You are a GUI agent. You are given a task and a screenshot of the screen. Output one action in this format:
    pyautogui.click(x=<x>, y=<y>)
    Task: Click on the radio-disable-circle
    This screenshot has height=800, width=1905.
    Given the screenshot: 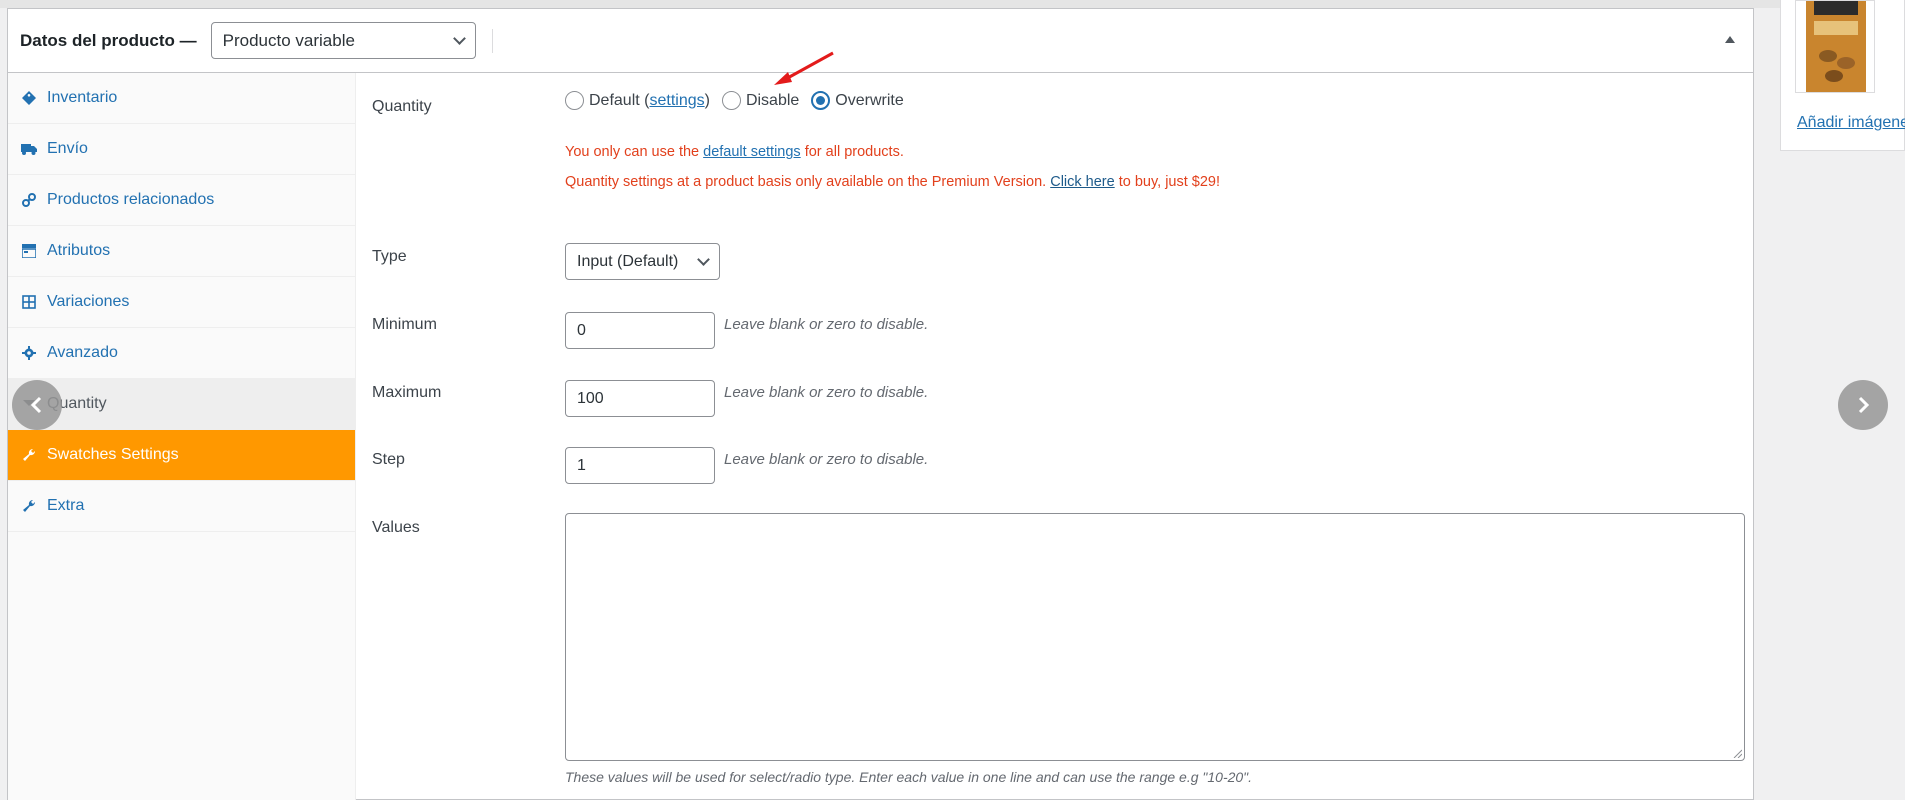 What is the action you would take?
    pyautogui.click(x=731, y=100)
    